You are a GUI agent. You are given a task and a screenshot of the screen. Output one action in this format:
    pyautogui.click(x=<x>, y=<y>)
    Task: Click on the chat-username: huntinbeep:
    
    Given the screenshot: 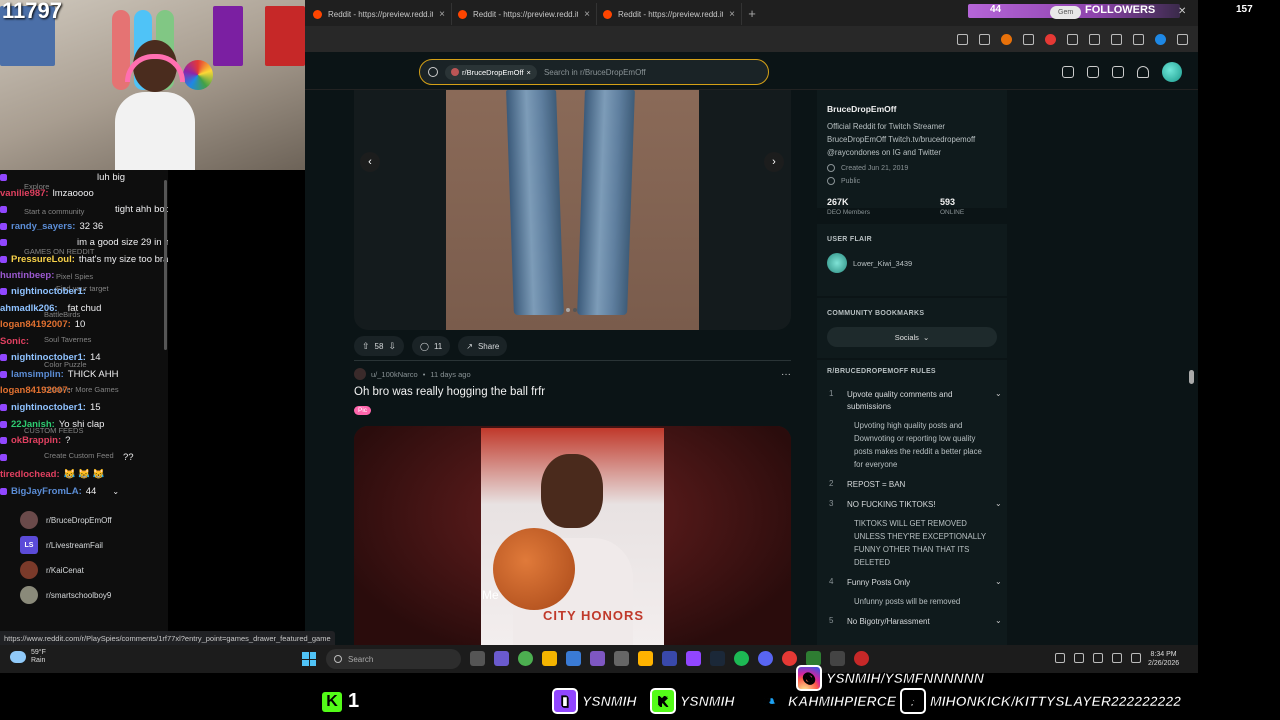 What is the action you would take?
    pyautogui.click(x=27, y=275)
    